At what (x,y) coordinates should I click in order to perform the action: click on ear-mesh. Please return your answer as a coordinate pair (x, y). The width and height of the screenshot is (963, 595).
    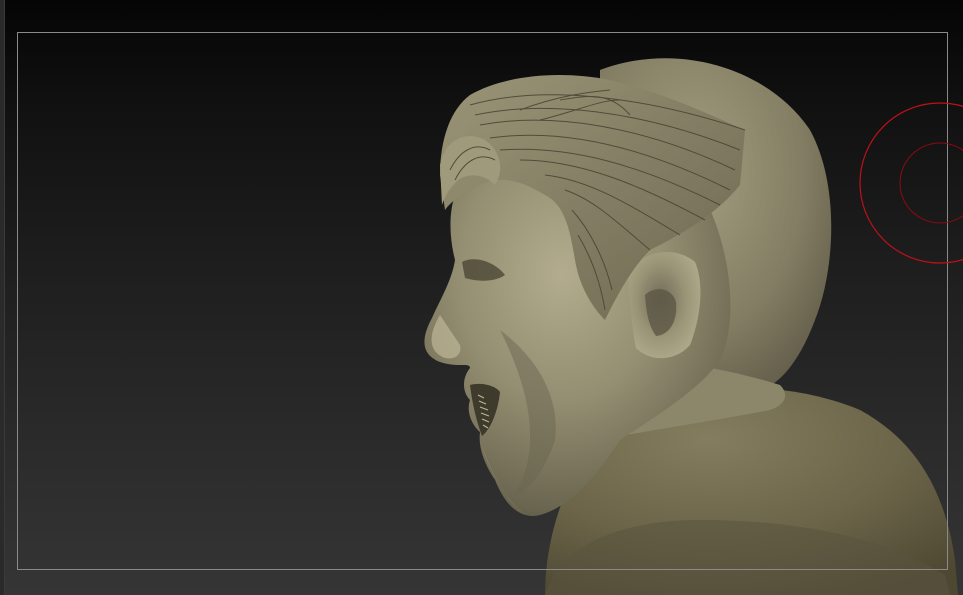
    Looking at the image, I should click on (664, 305).